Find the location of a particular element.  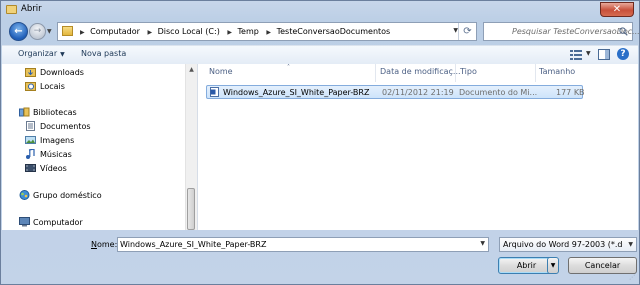

organize-button: Organizar ▼ is located at coordinates (41, 53).